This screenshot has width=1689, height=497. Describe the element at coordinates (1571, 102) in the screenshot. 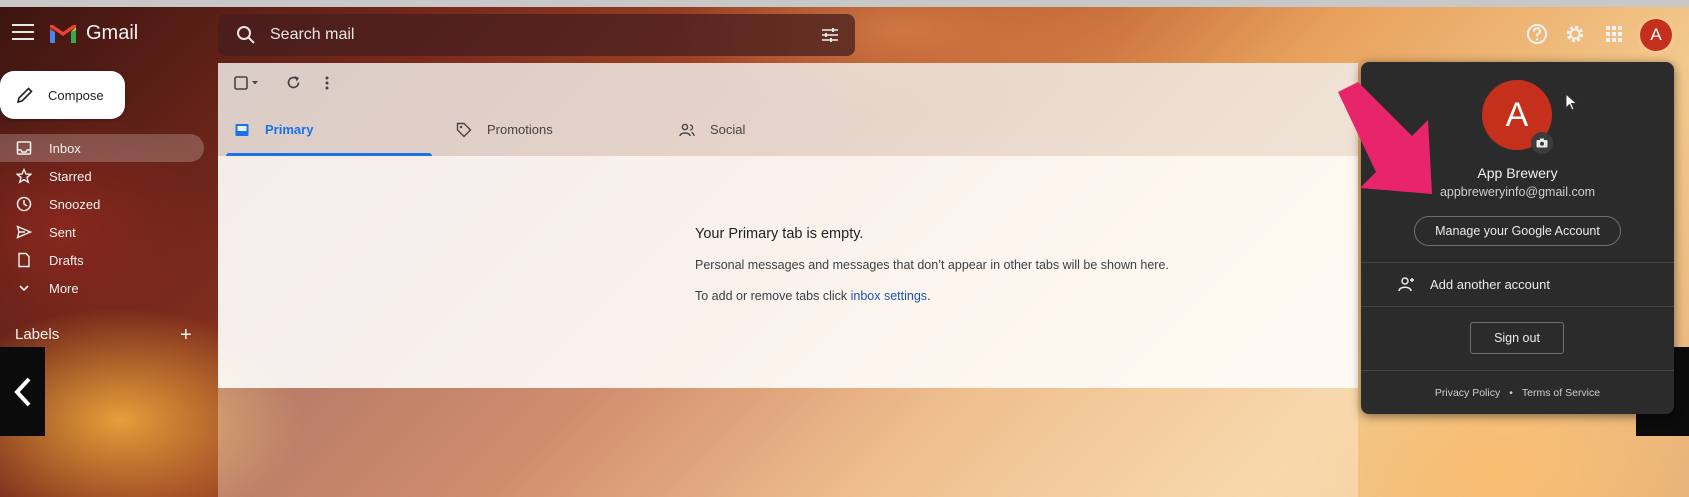

I see `mouse-cursor-icon` at that location.